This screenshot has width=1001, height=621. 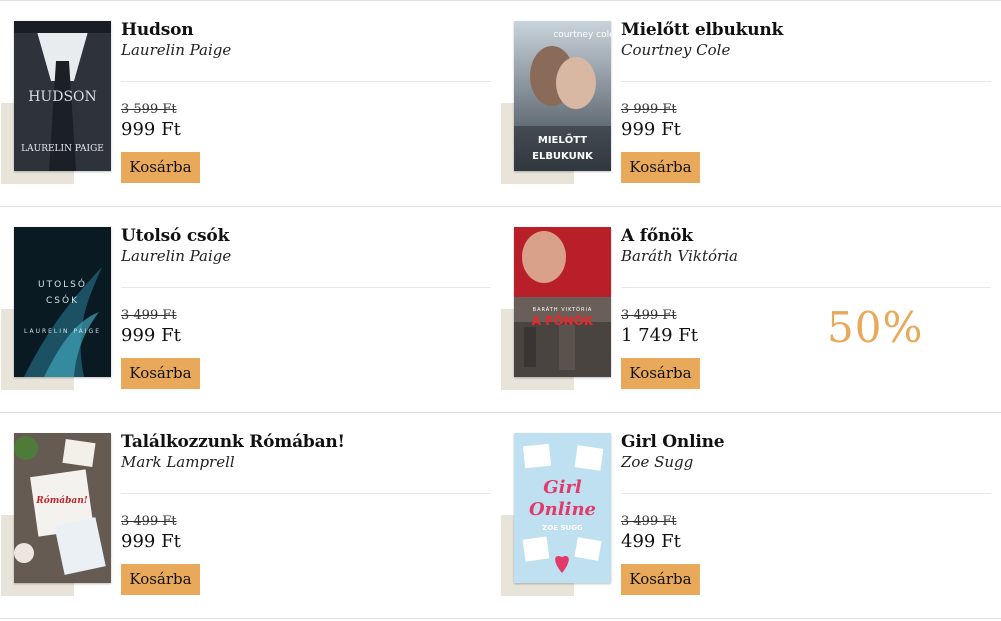 What do you see at coordinates (61, 500) in the screenshot?
I see `svg-text: Rómában!` at bounding box center [61, 500].